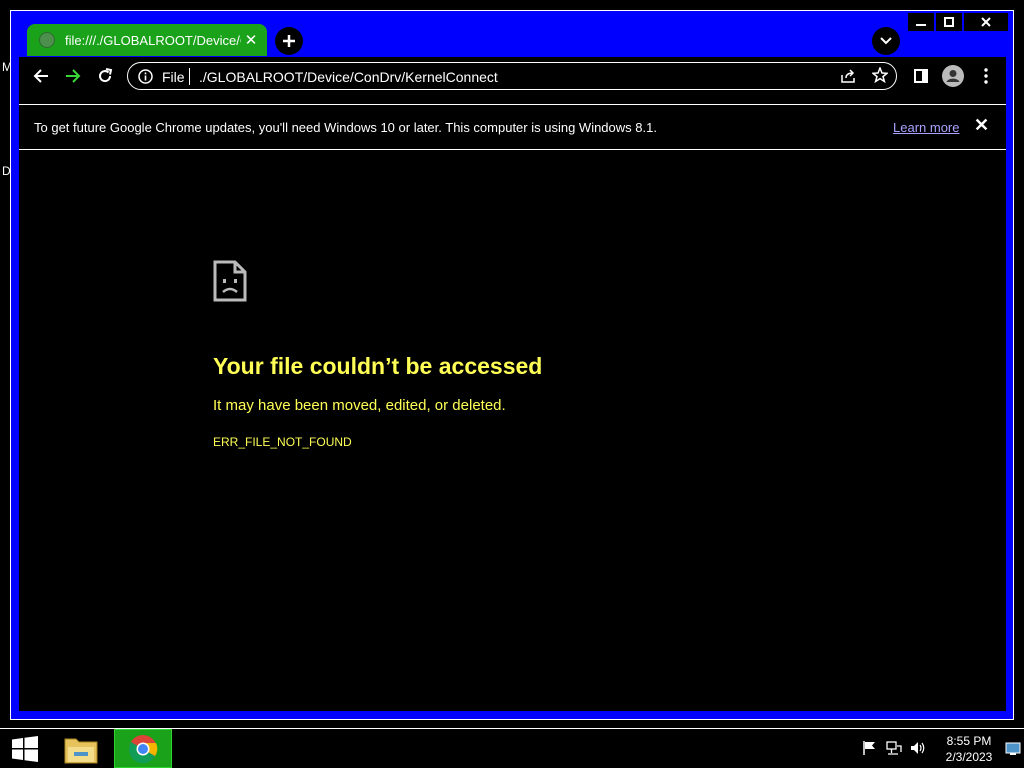 This screenshot has height=768, width=1024. Describe the element at coordinates (512, 149) in the screenshot. I see `infobar-divider` at that location.